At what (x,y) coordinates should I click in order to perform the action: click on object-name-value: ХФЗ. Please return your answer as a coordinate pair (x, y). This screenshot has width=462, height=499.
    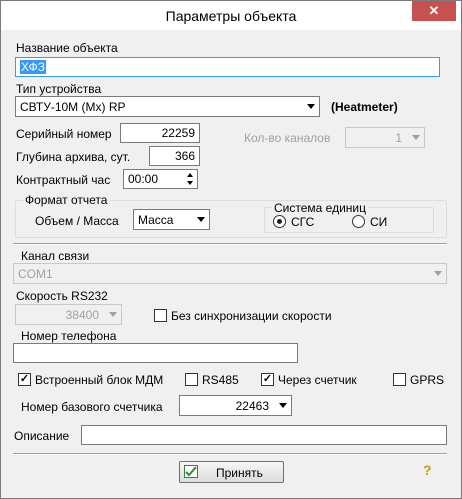
    Looking at the image, I should click on (33, 67).